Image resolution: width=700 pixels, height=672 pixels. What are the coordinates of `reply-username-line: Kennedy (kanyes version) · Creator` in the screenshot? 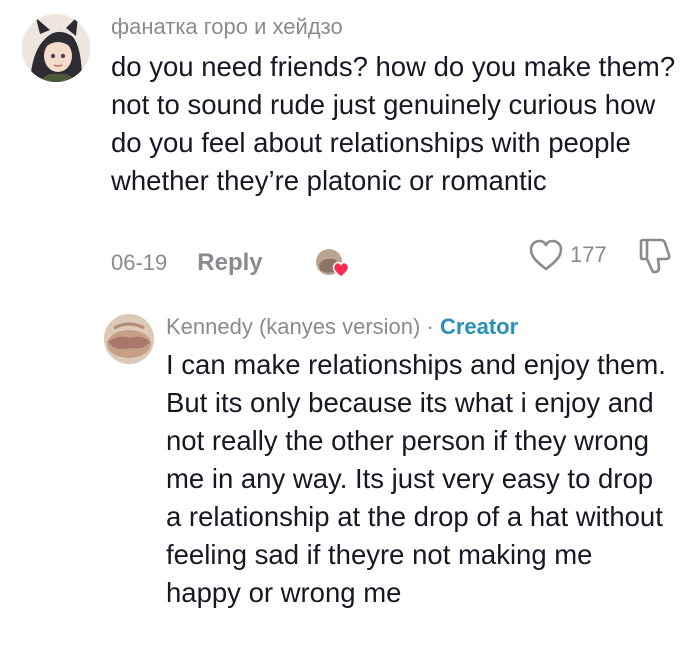 It's located at (342, 327).